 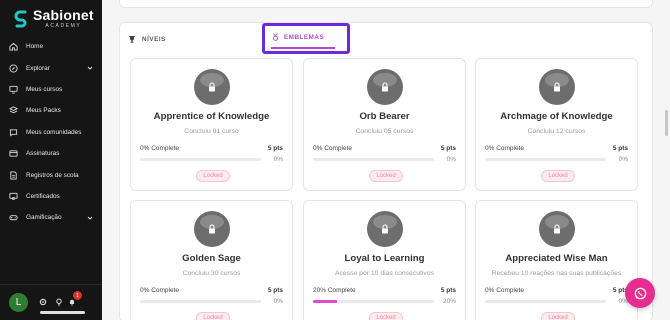 What do you see at coordinates (59, 302) in the screenshot?
I see `lightbulb-icon` at bounding box center [59, 302].